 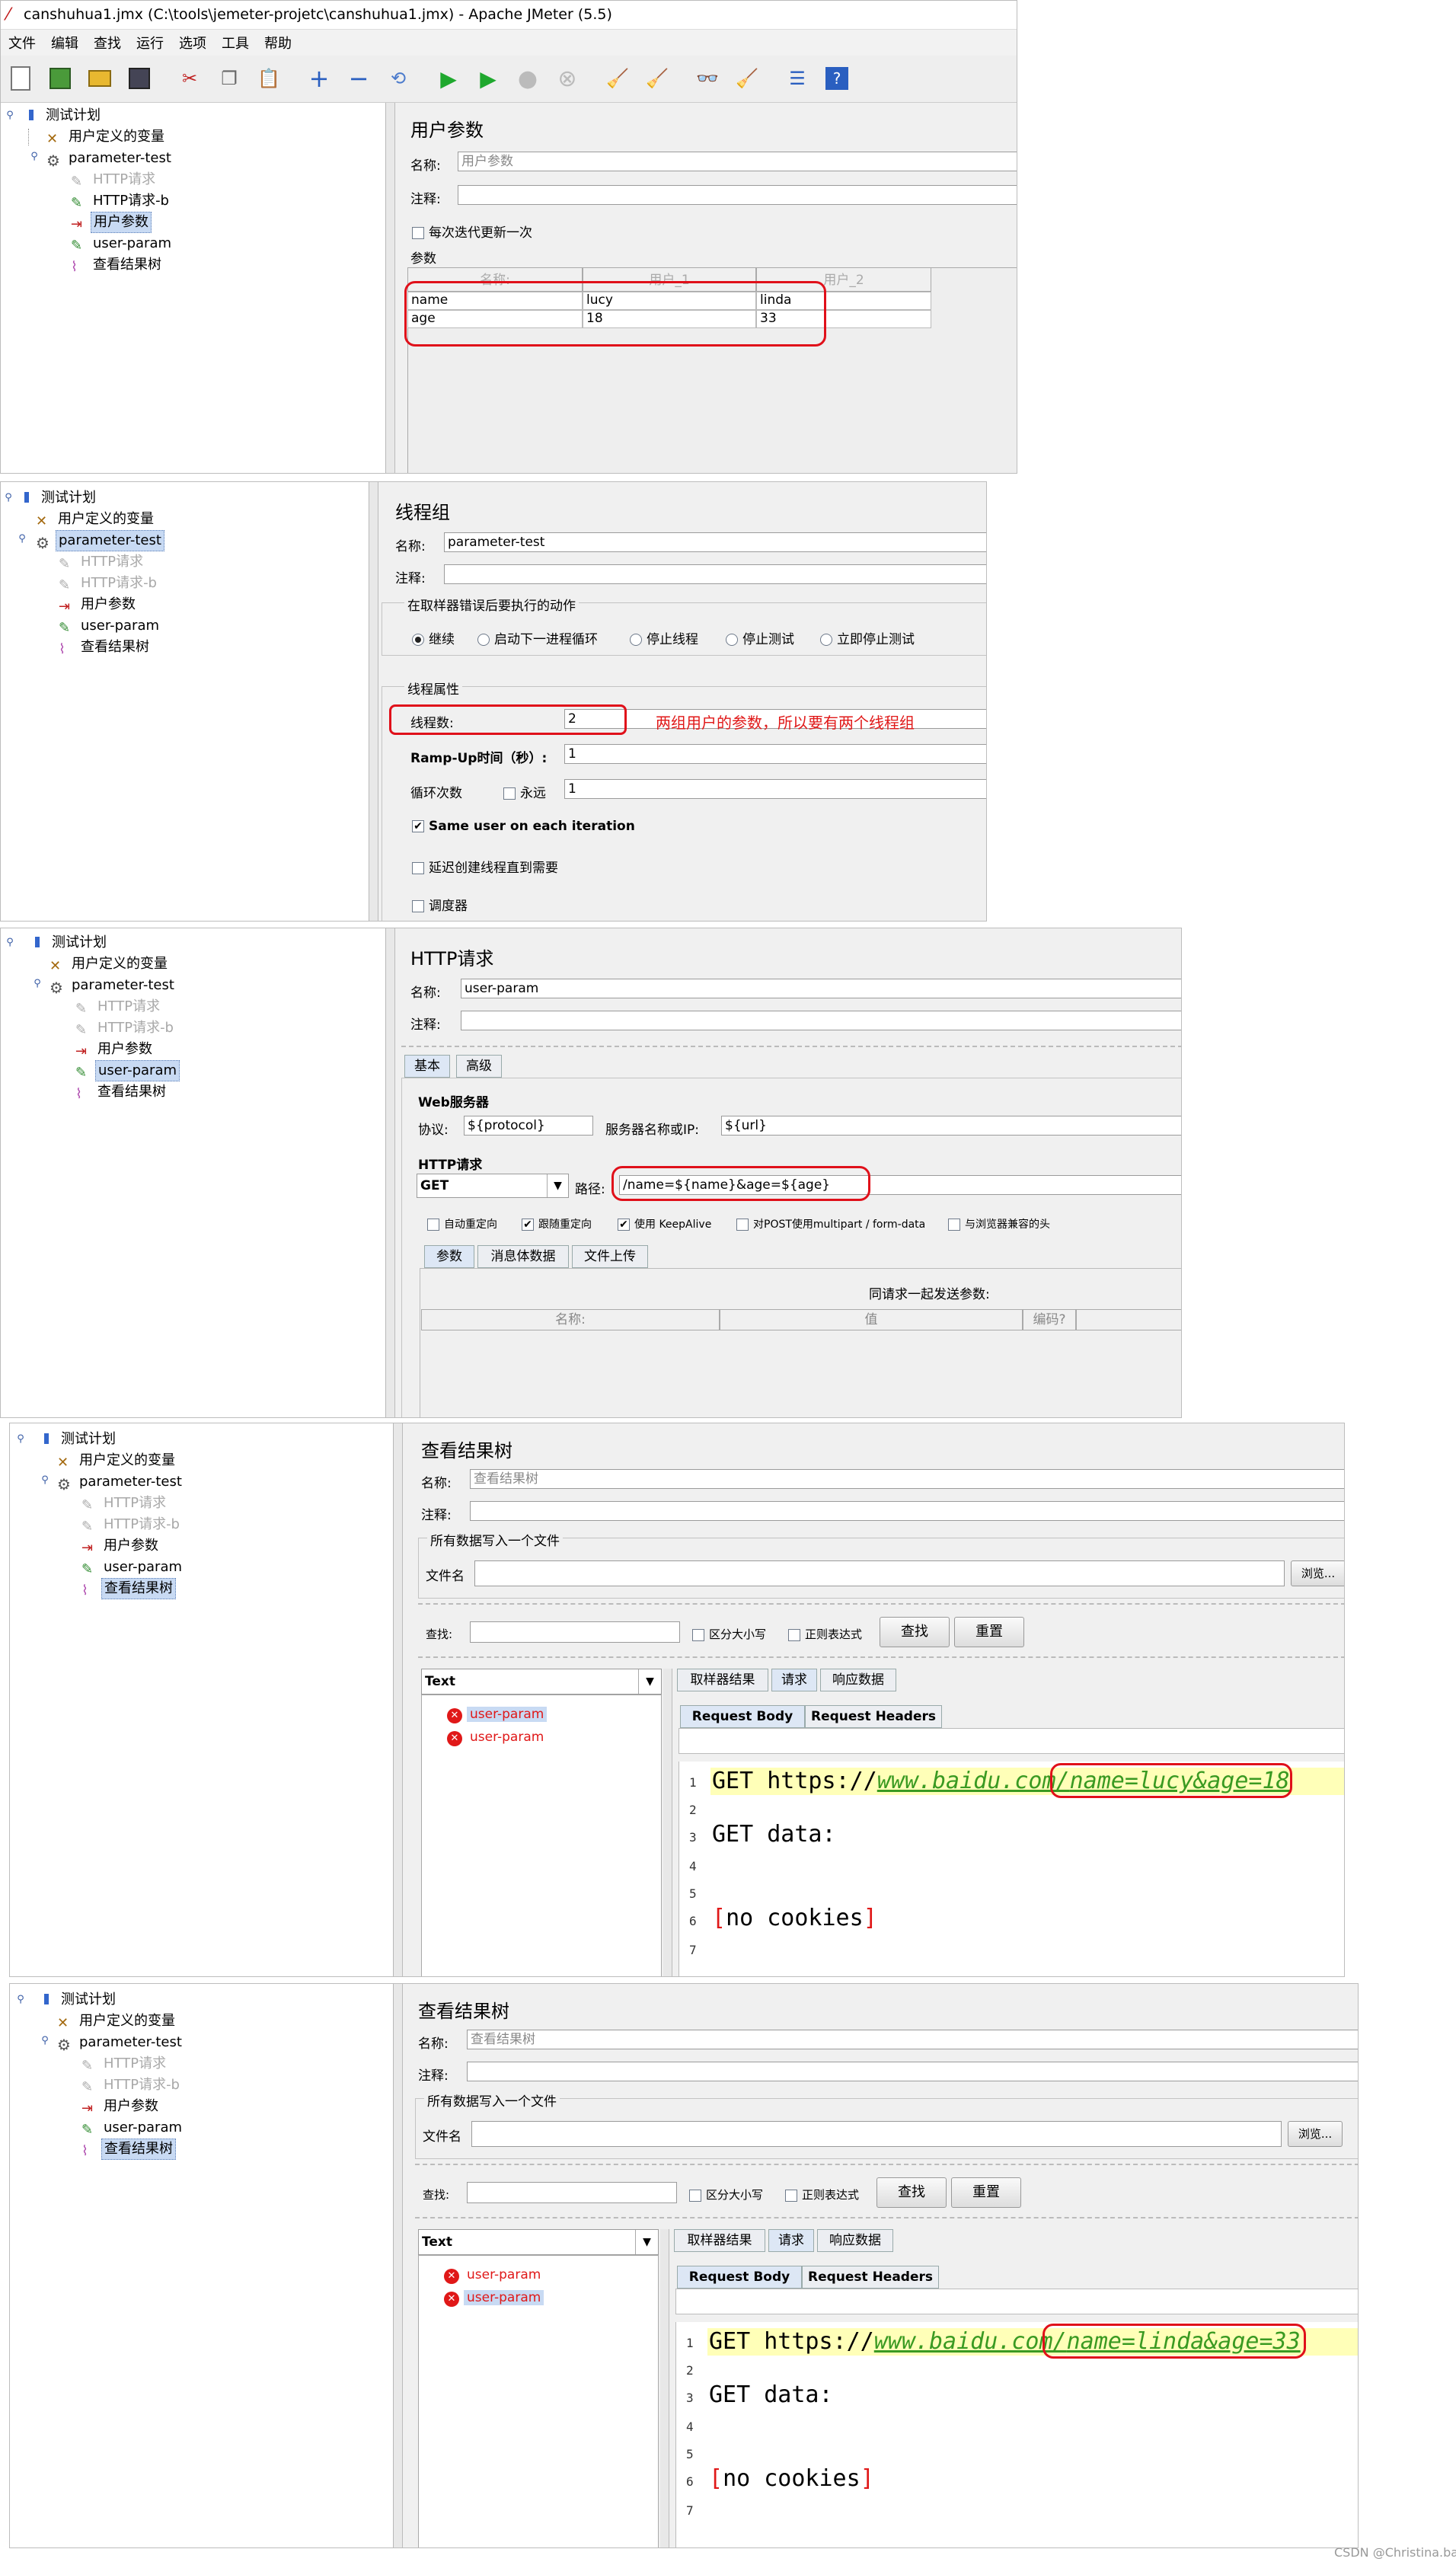 What do you see at coordinates (951, 1126) in the screenshot?
I see `server-field: ${url}` at bounding box center [951, 1126].